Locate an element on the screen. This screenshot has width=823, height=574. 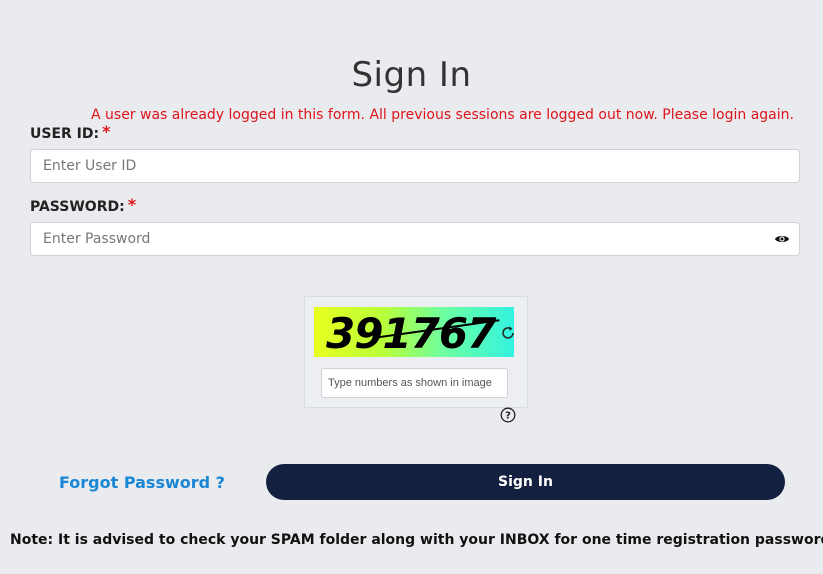
user-id-label: USER ID: * is located at coordinates (70, 133).